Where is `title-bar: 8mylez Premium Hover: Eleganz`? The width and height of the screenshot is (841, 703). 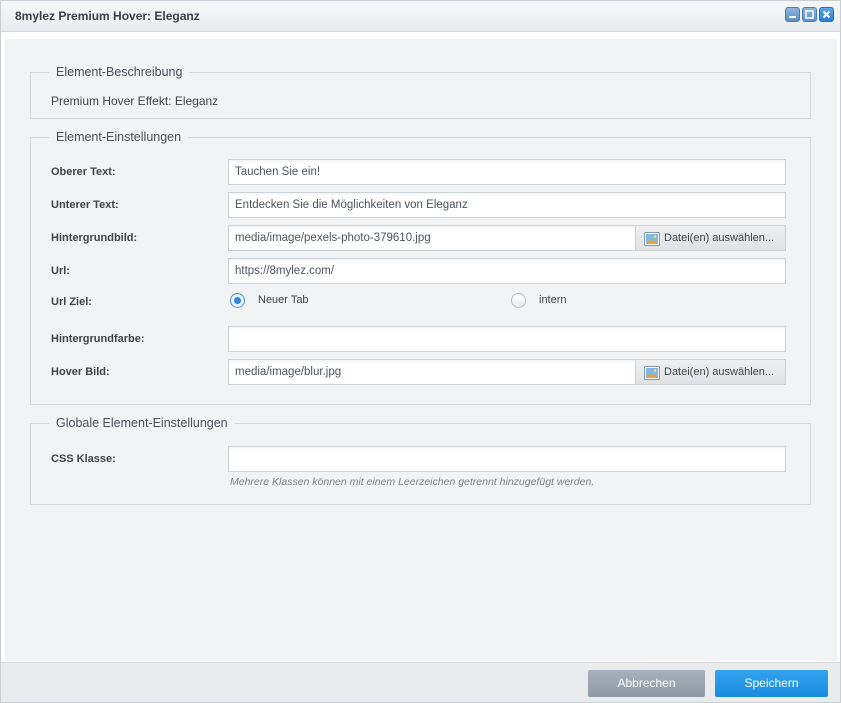
title-bar: 8mylez Premium Hover: Eleganz is located at coordinates (420, 16).